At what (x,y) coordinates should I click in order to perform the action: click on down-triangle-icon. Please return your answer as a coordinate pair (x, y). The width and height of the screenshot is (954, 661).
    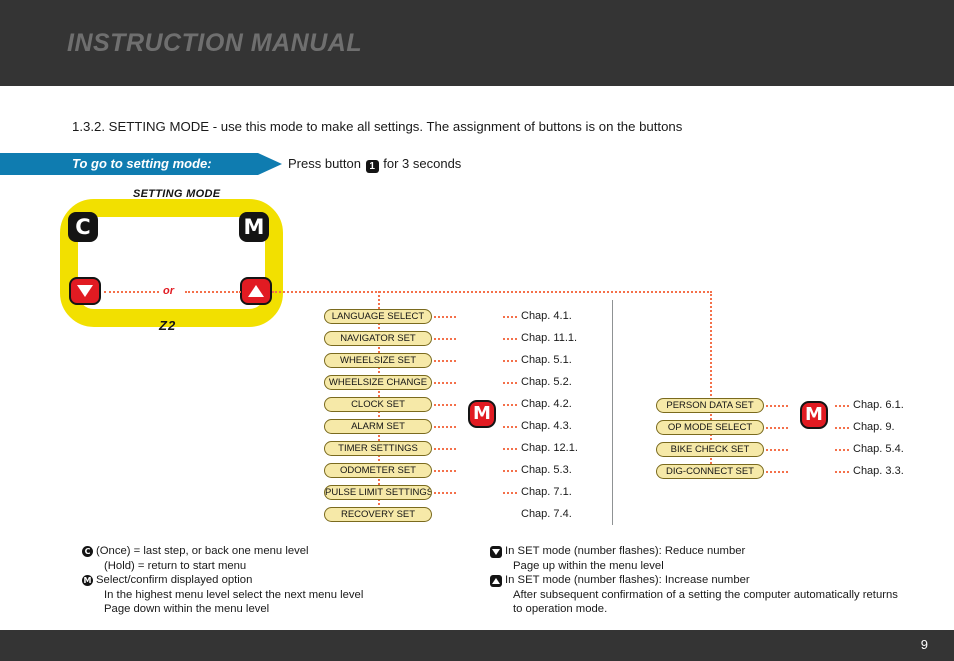
    Looking at the image, I should click on (85, 291).